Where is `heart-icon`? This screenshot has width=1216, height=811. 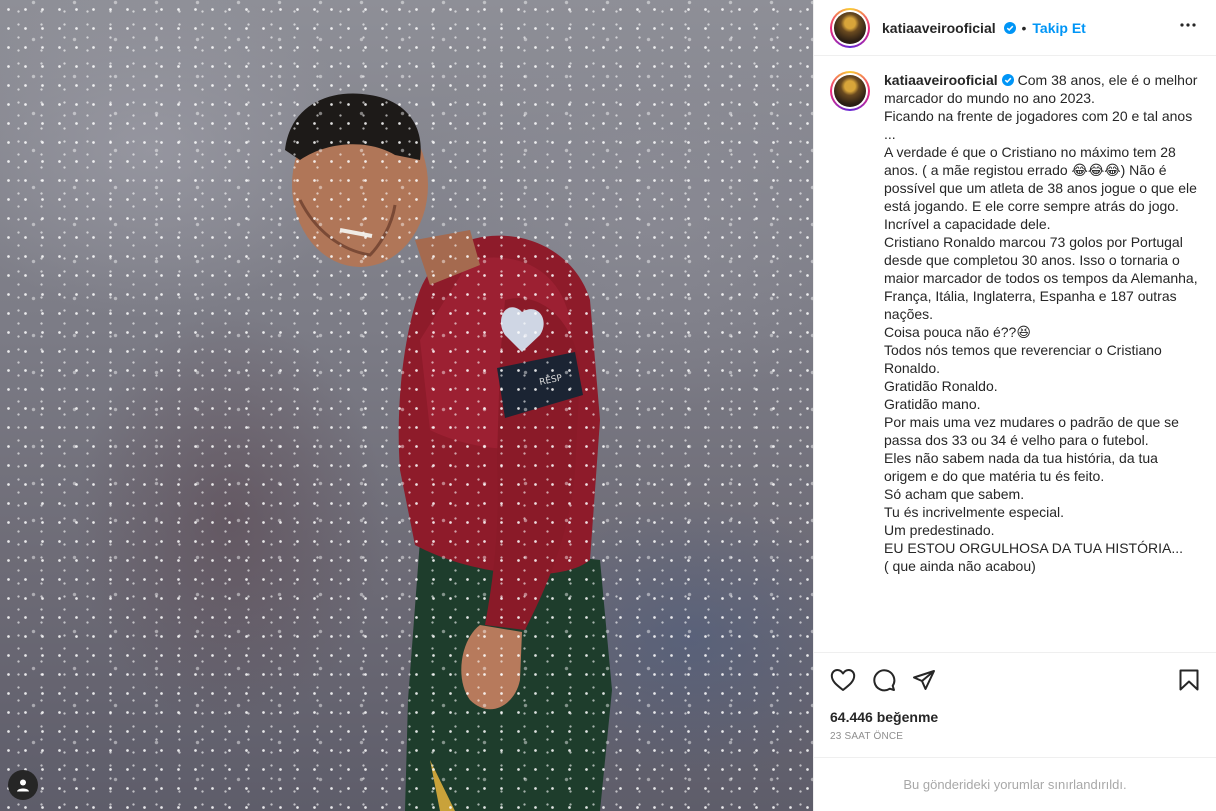
heart-icon is located at coordinates (843, 680).